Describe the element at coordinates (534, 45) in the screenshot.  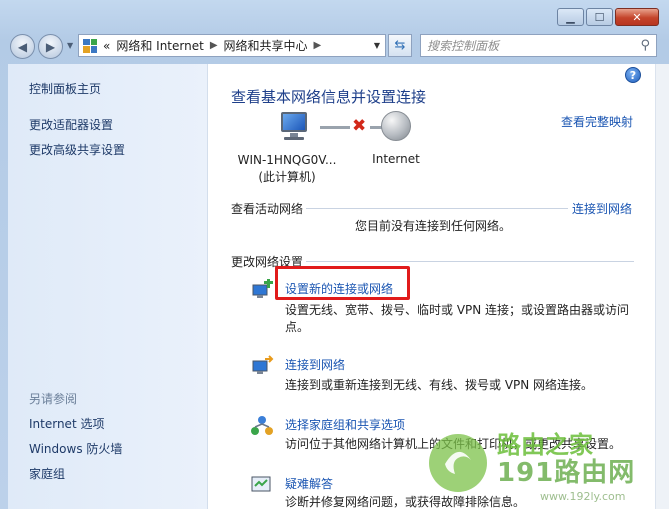
I see `search-input` at that location.